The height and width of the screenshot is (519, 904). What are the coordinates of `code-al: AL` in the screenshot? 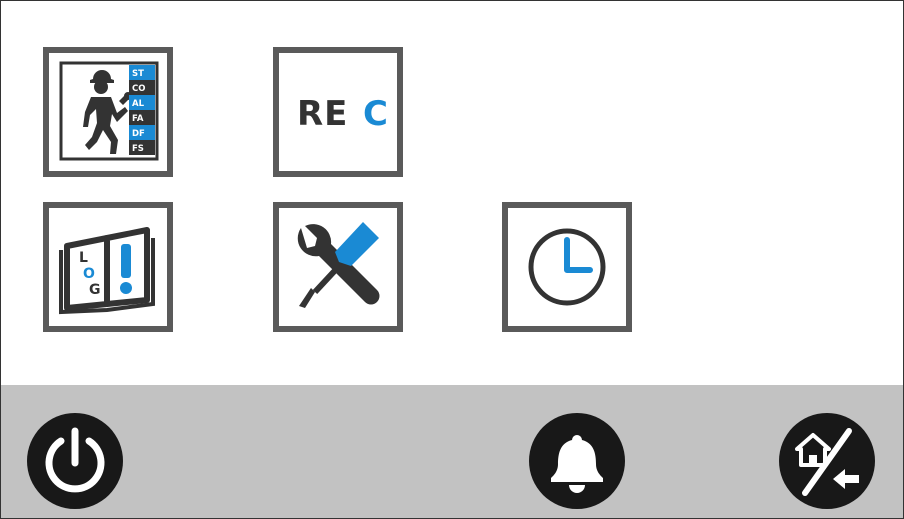 It's located at (138, 104).